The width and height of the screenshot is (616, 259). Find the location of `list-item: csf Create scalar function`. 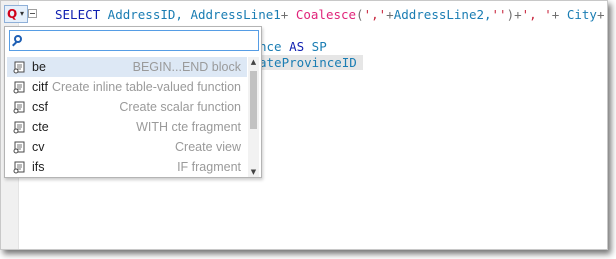

list-item: csf Create scalar function is located at coordinates (127, 107).